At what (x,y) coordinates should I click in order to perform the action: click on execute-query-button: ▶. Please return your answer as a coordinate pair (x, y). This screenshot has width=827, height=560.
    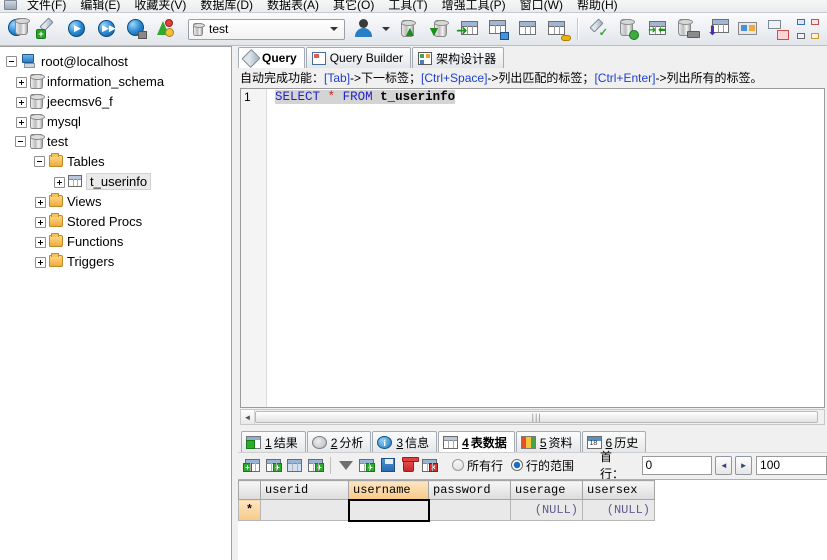
    Looking at the image, I should click on (77, 29).